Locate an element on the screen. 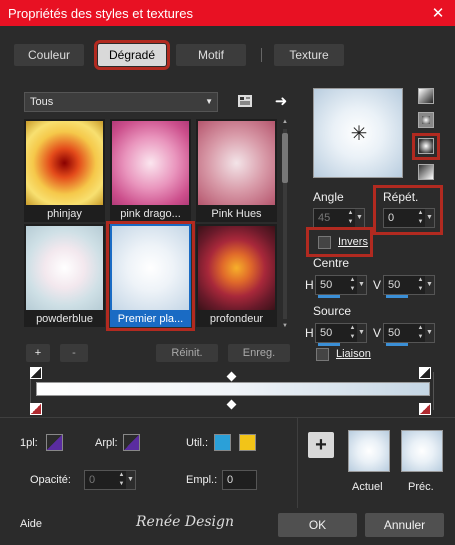 Image resolution: width=455 pixels, height=545 pixels. tab-texture: Texture is located at coordinates (309, 55).